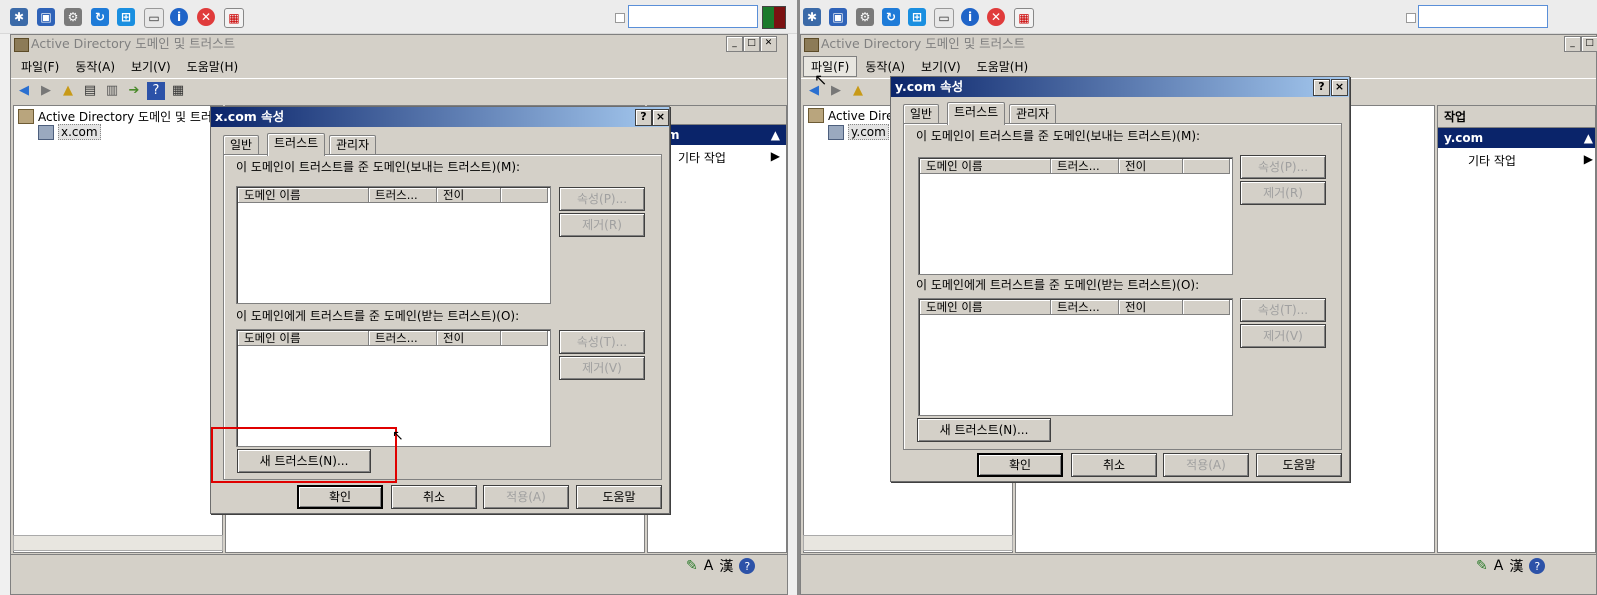  Describe the element at coordinates (340, 497) in the screenshot. I see `ok-button: 확인` at that location.